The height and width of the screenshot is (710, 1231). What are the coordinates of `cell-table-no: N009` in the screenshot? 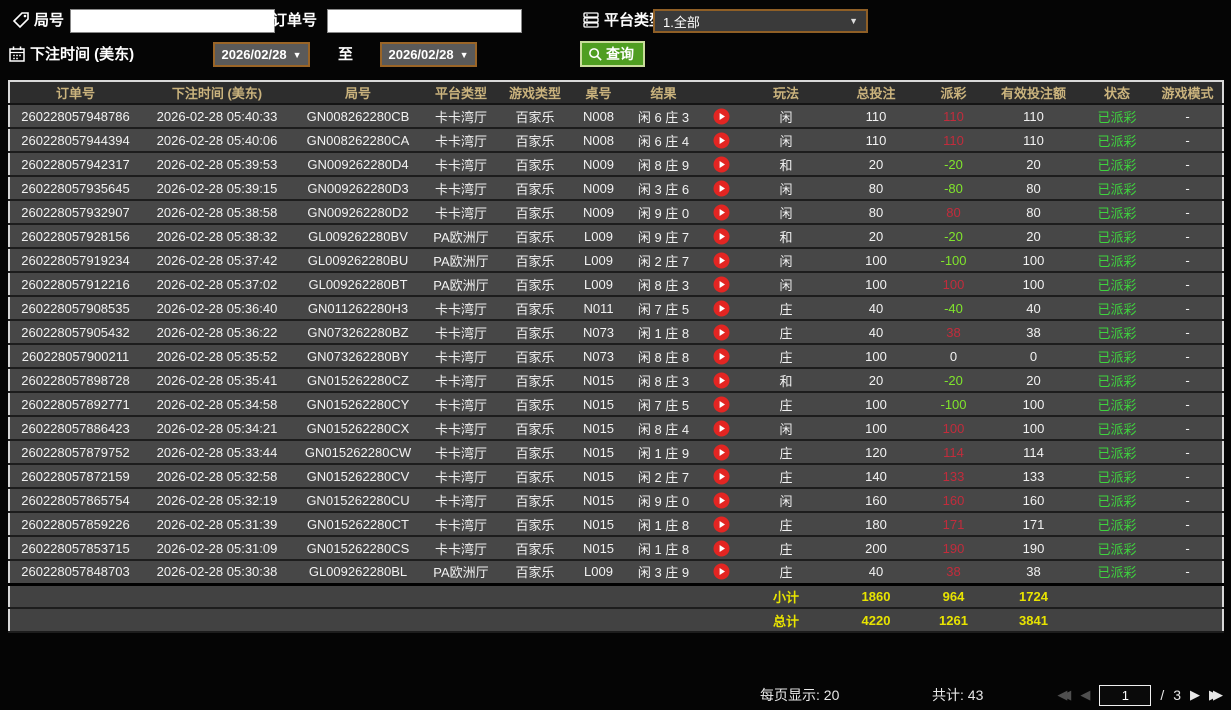 It's located at (598, 164).